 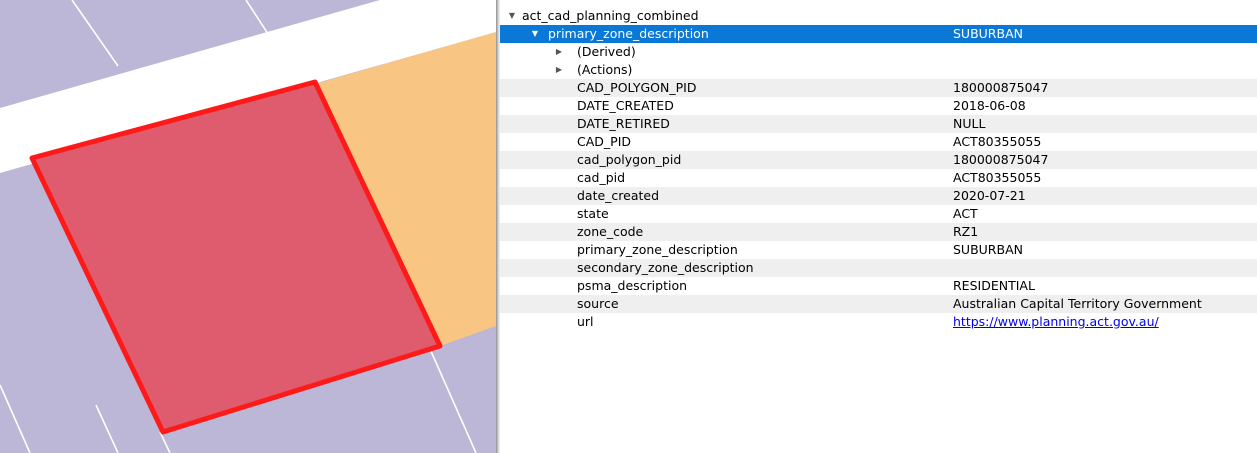 I want to click on attribute-name: url, so click(x=585, y=321).